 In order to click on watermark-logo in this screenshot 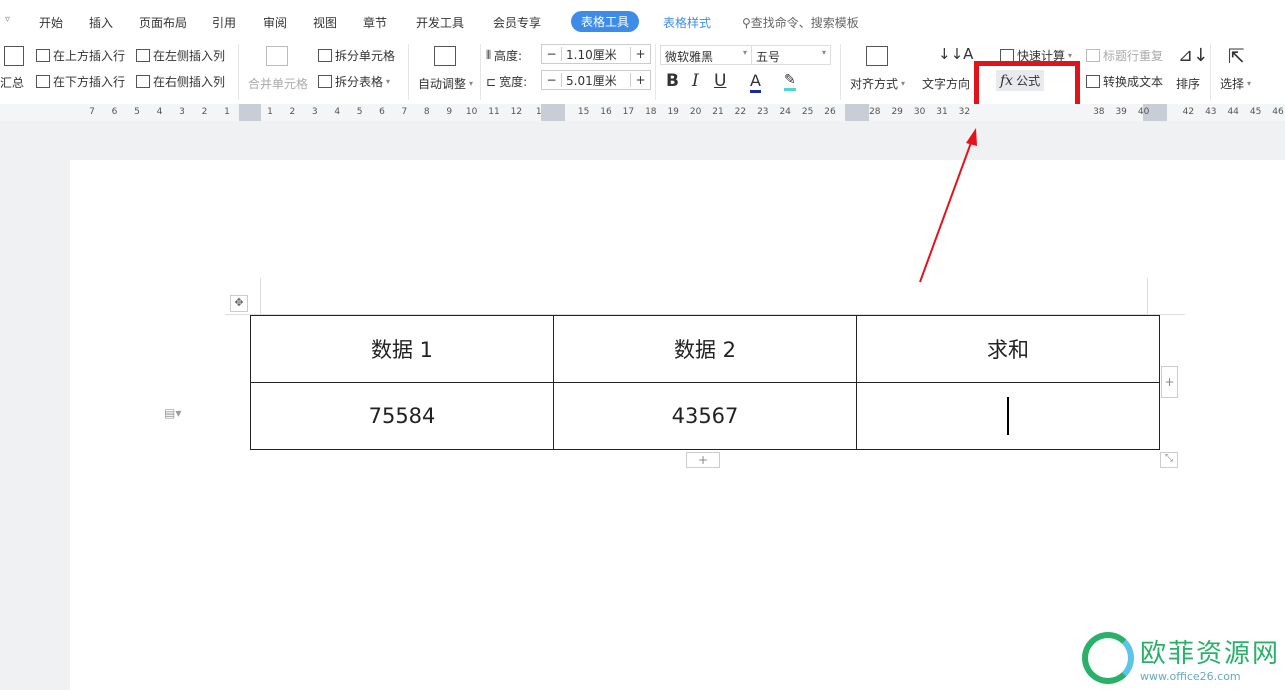, I will do `click(1108, 658)`.